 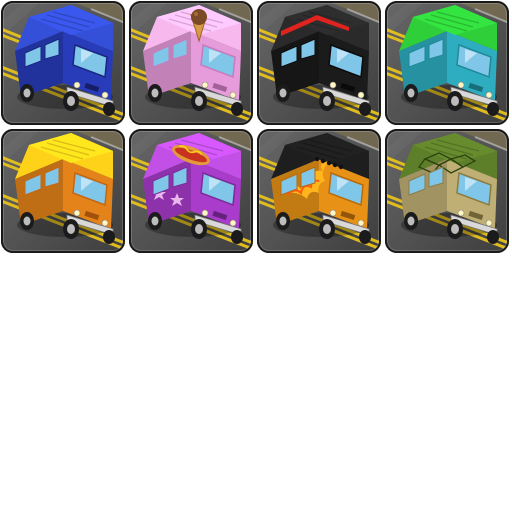 I want to click on purple-hotdog-van-sprite, so click(x=193, y=188).